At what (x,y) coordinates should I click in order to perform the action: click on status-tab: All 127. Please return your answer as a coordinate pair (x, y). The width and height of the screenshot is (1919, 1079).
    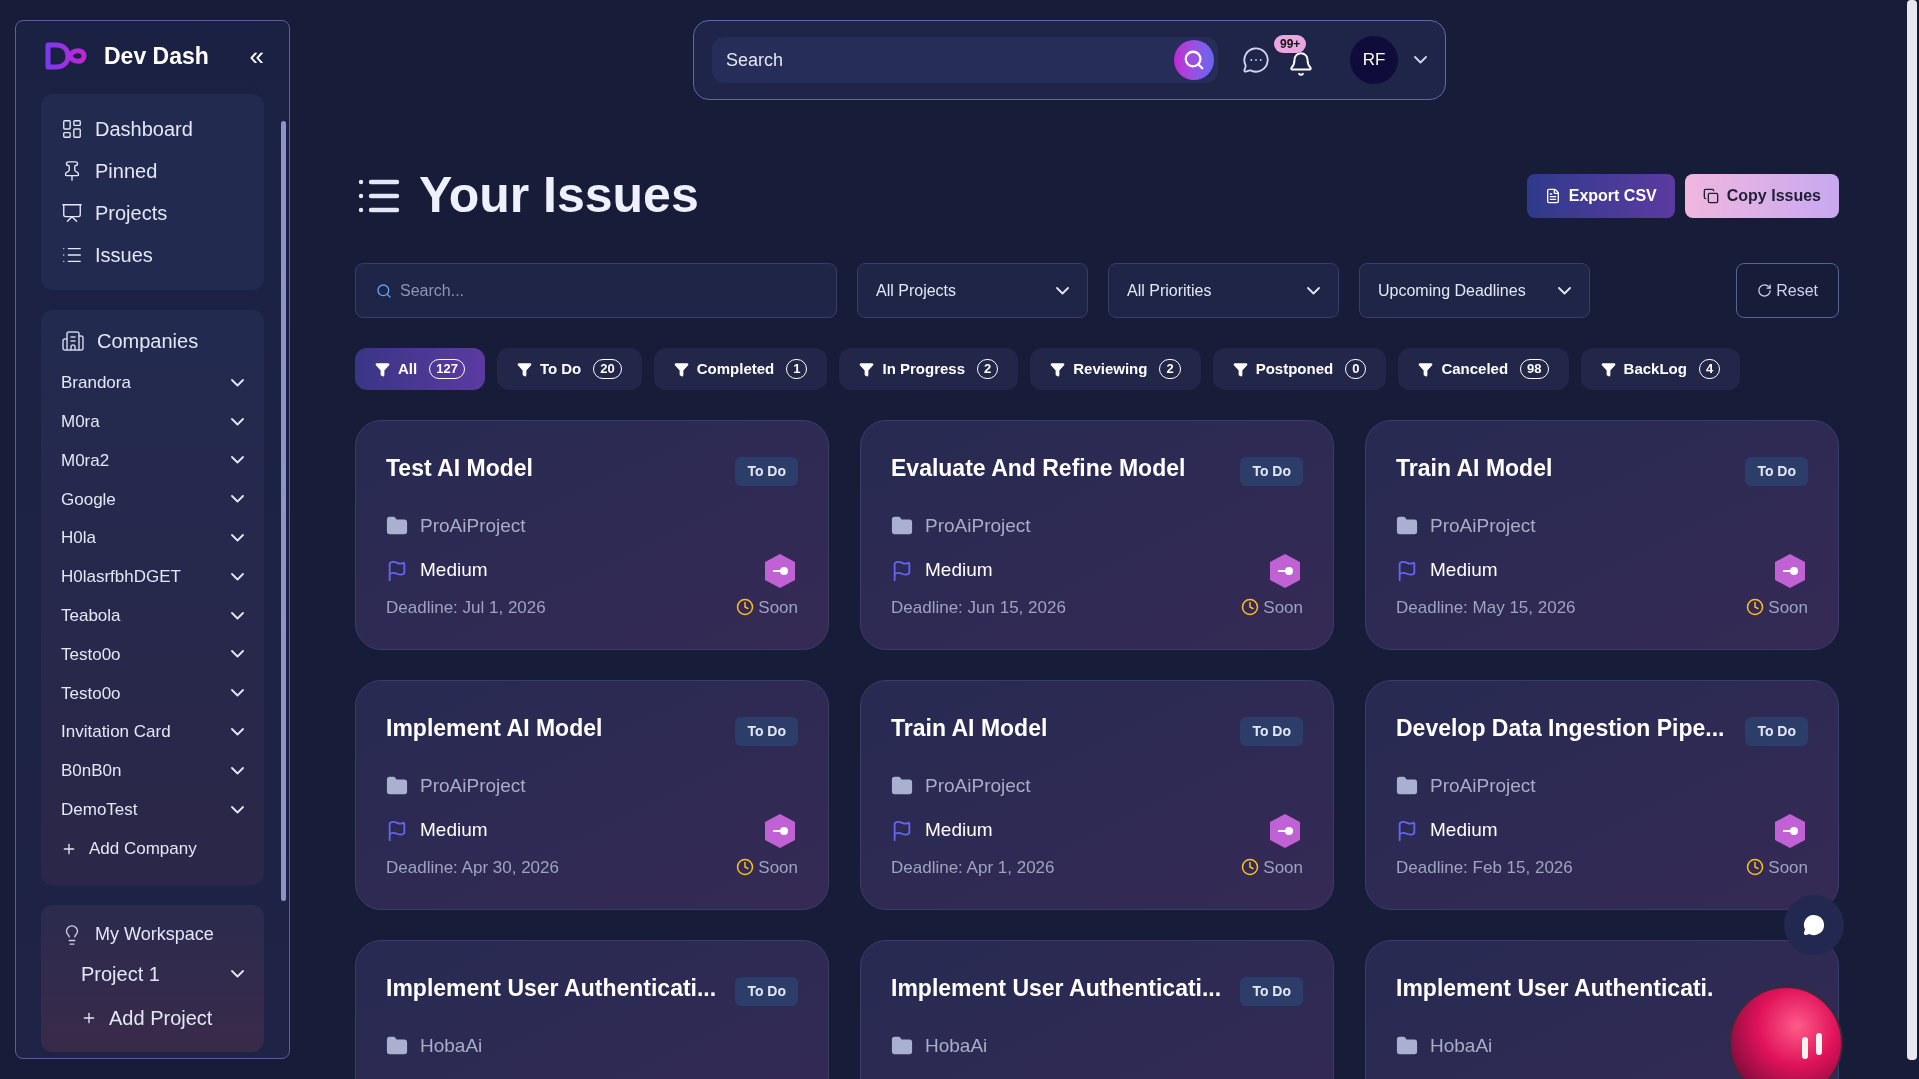
    Looking at the image, I should click on (420, 369).